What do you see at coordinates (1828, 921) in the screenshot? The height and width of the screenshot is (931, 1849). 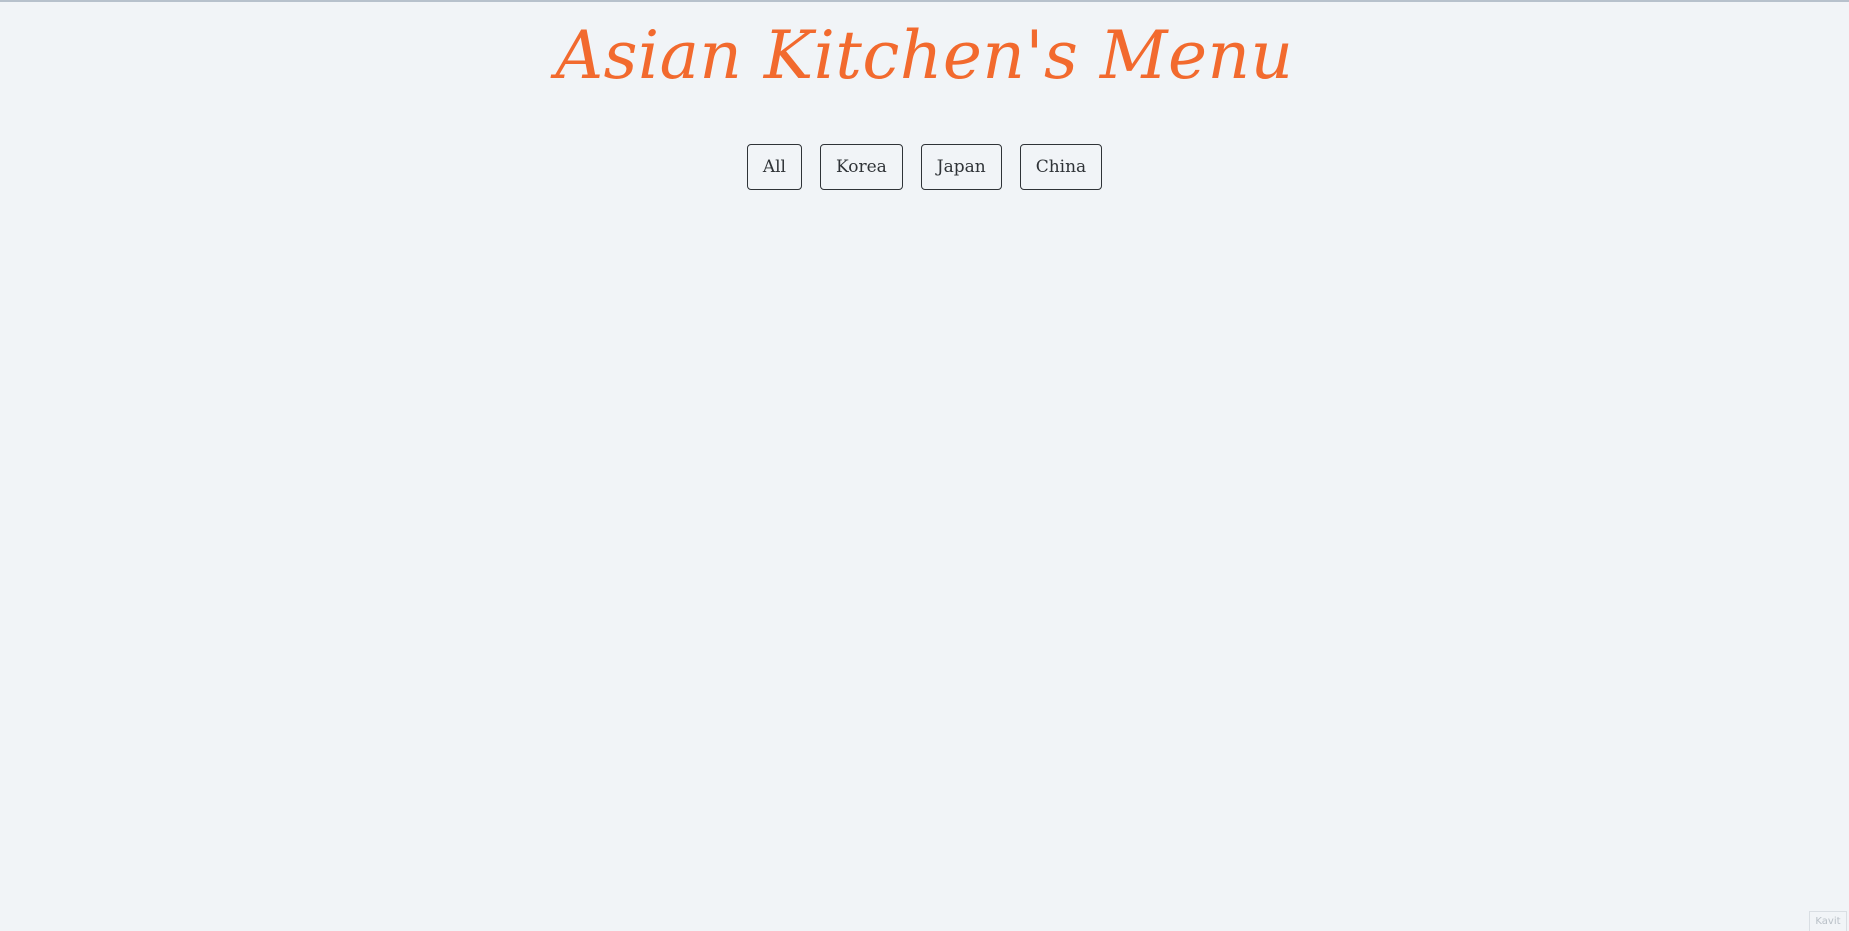 I see `corner-watermark: Kavit` at bounding box center [1828, 921].